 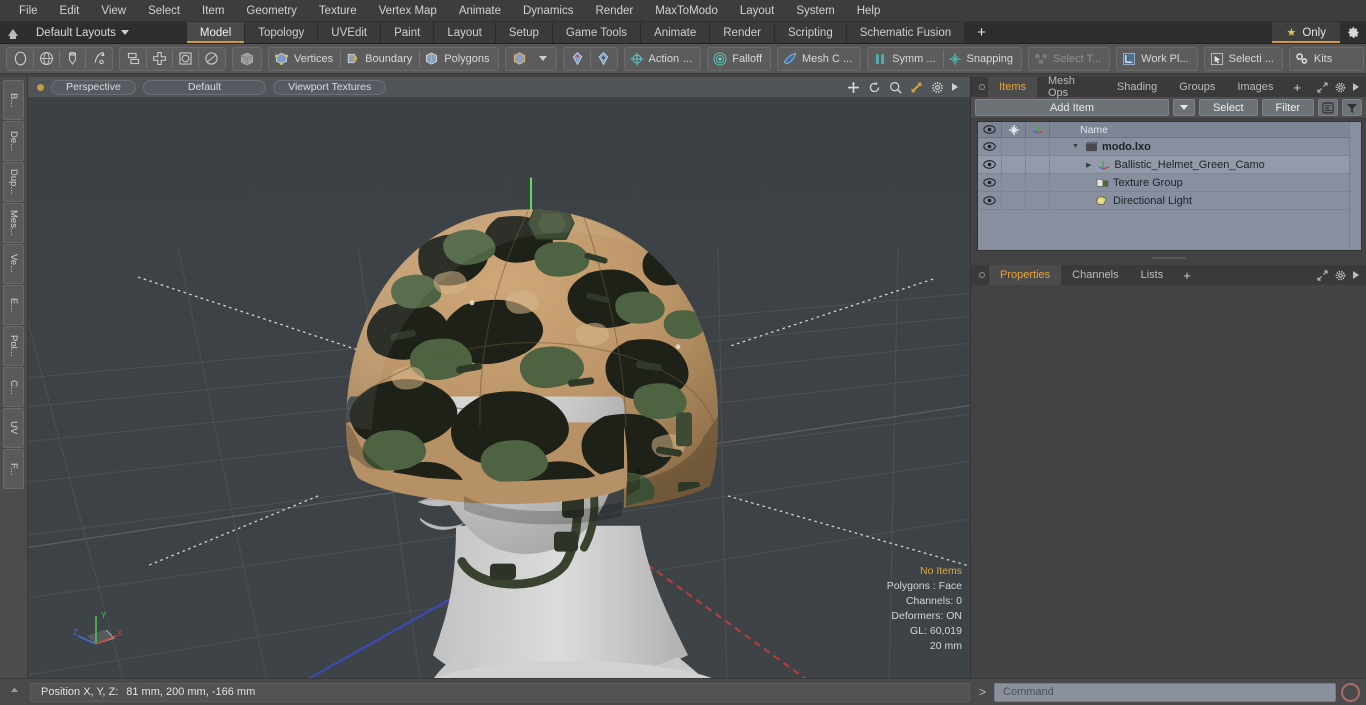 What do you see at coordinates (13, 32) in the screenshot?
I see `home-icon` at bounding box center [13, 32].